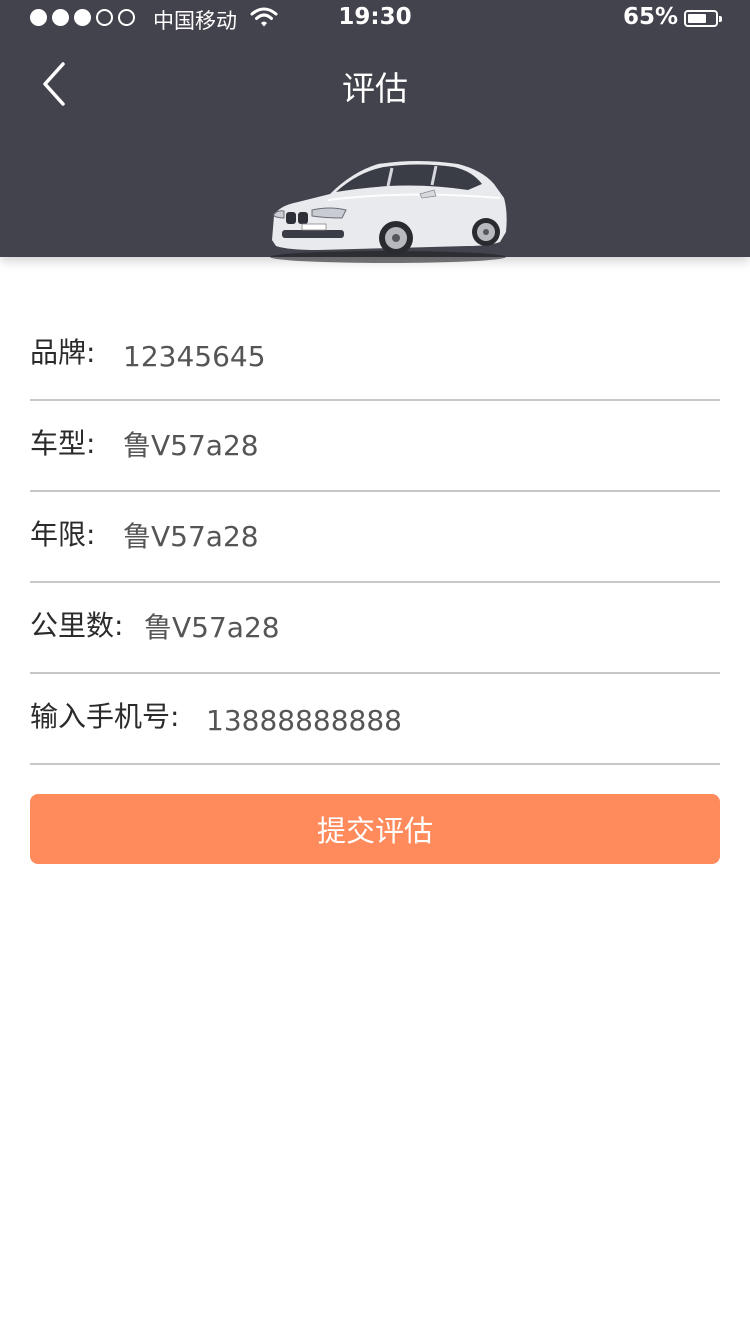 This screenshot has height=1334, width=750. Describe the element at coordinates (191, 535) in the screenshot. I see `years-value: 鲁V57a28` at that location.